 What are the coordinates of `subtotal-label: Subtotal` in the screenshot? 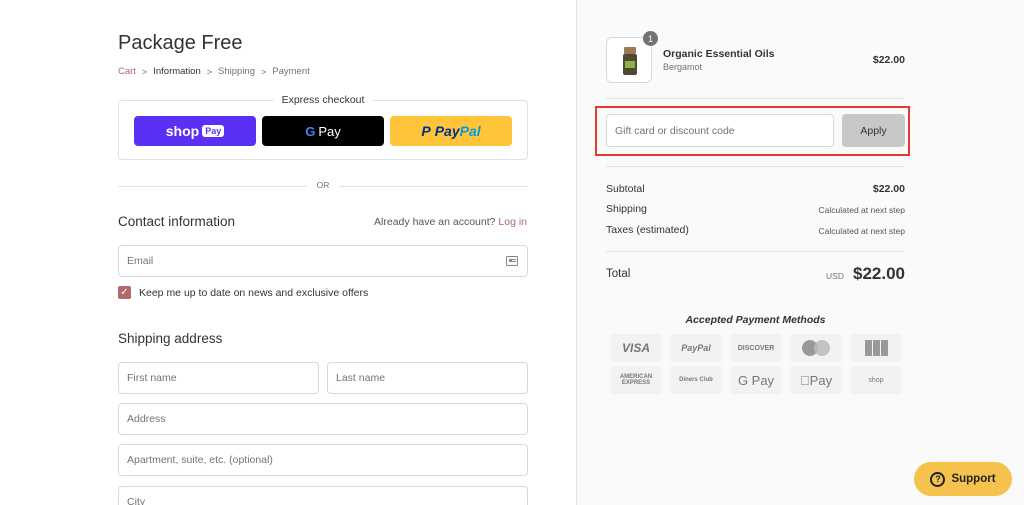 It's located at (625, 189).